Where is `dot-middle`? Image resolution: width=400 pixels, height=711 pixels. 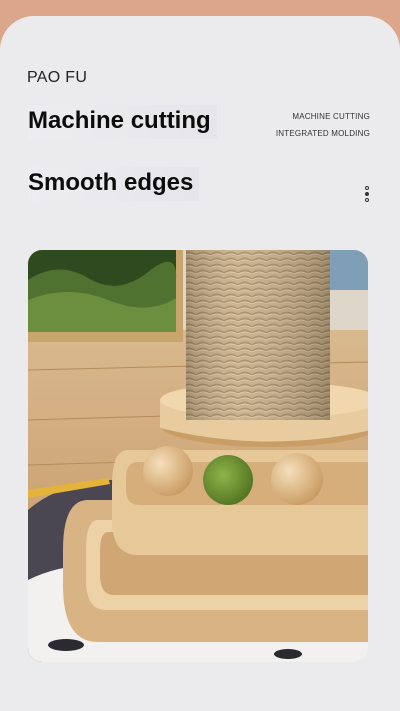 dot-middle is located at coordinates (367, 194).